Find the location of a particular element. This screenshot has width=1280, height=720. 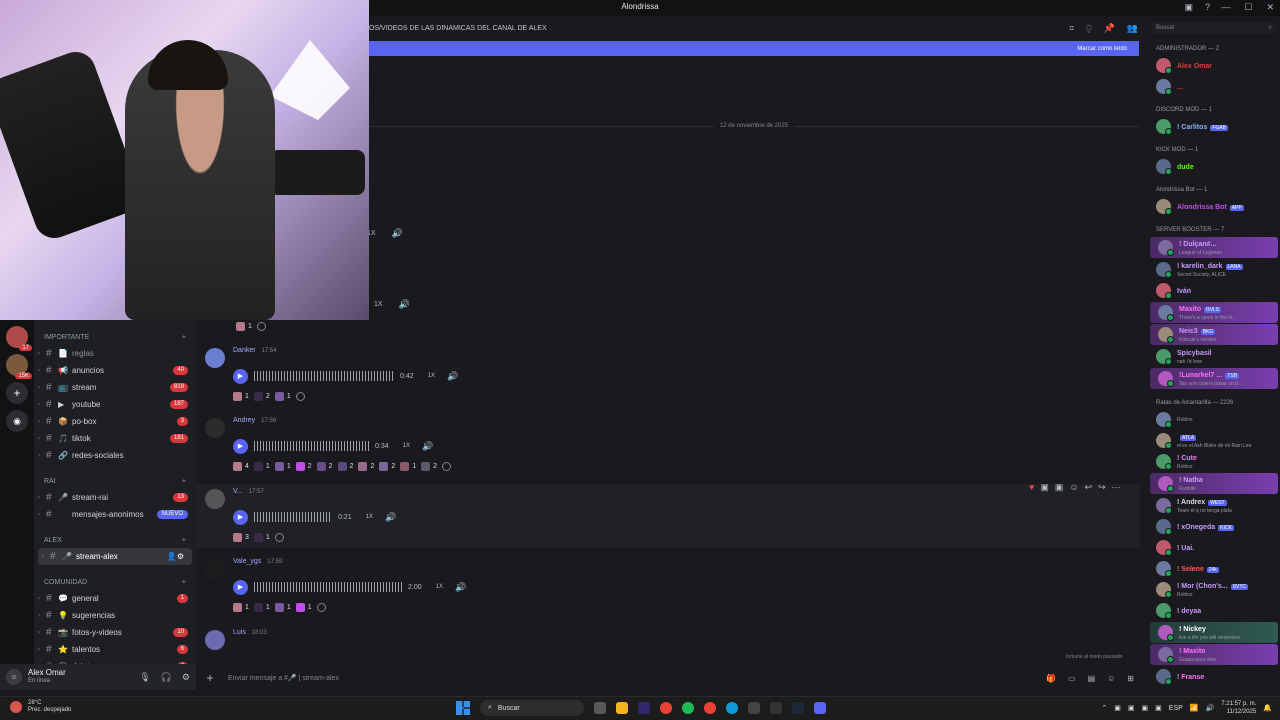

channel-item: › # 📢 anuncios 40 is located at coordinates (115, 370).